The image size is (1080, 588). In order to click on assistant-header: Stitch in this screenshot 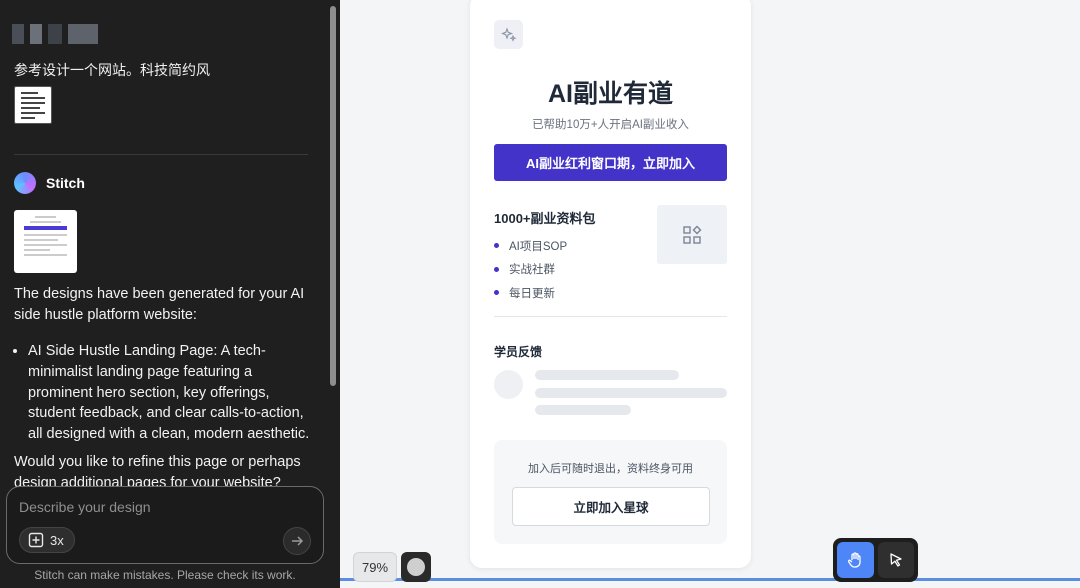, I will do `click(49, 183)`.